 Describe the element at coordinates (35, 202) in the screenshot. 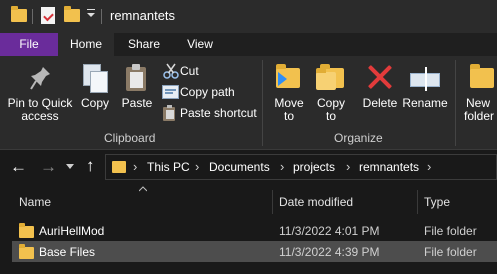

I see `column-header-name: Name` at that location.